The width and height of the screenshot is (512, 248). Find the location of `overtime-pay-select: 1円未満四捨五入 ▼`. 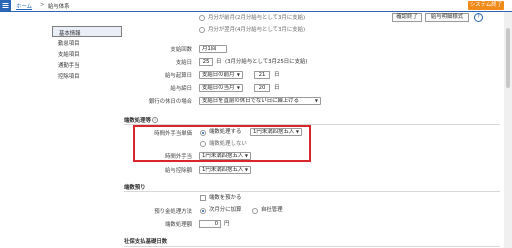

overtime-pay-select: 1円未満四捨五入 ▼ is located at coordinates (225, 156).